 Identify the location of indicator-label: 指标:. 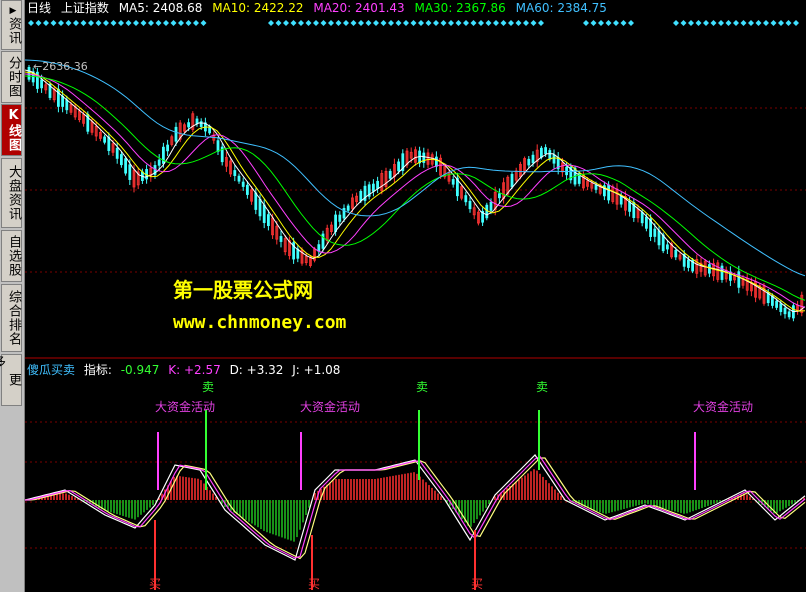
(97, 370).